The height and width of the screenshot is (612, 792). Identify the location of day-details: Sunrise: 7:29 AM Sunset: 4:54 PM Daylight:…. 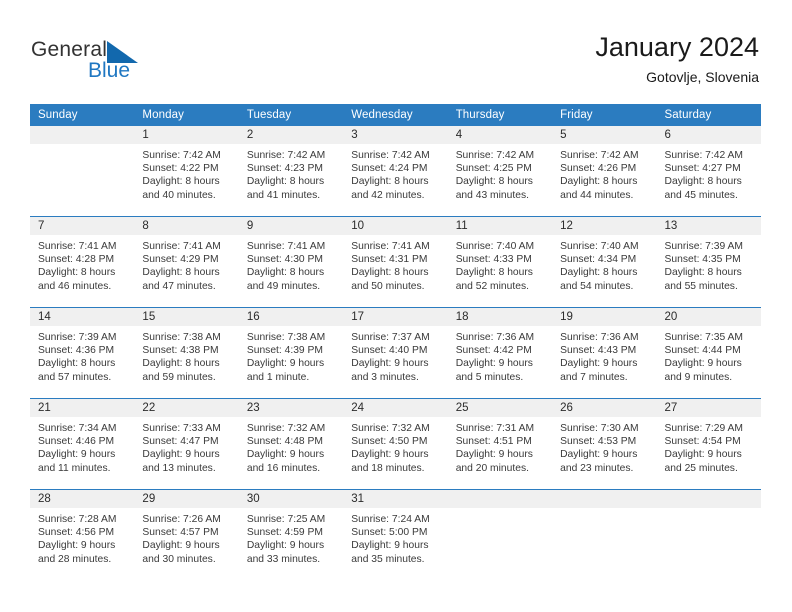
(709, 446).